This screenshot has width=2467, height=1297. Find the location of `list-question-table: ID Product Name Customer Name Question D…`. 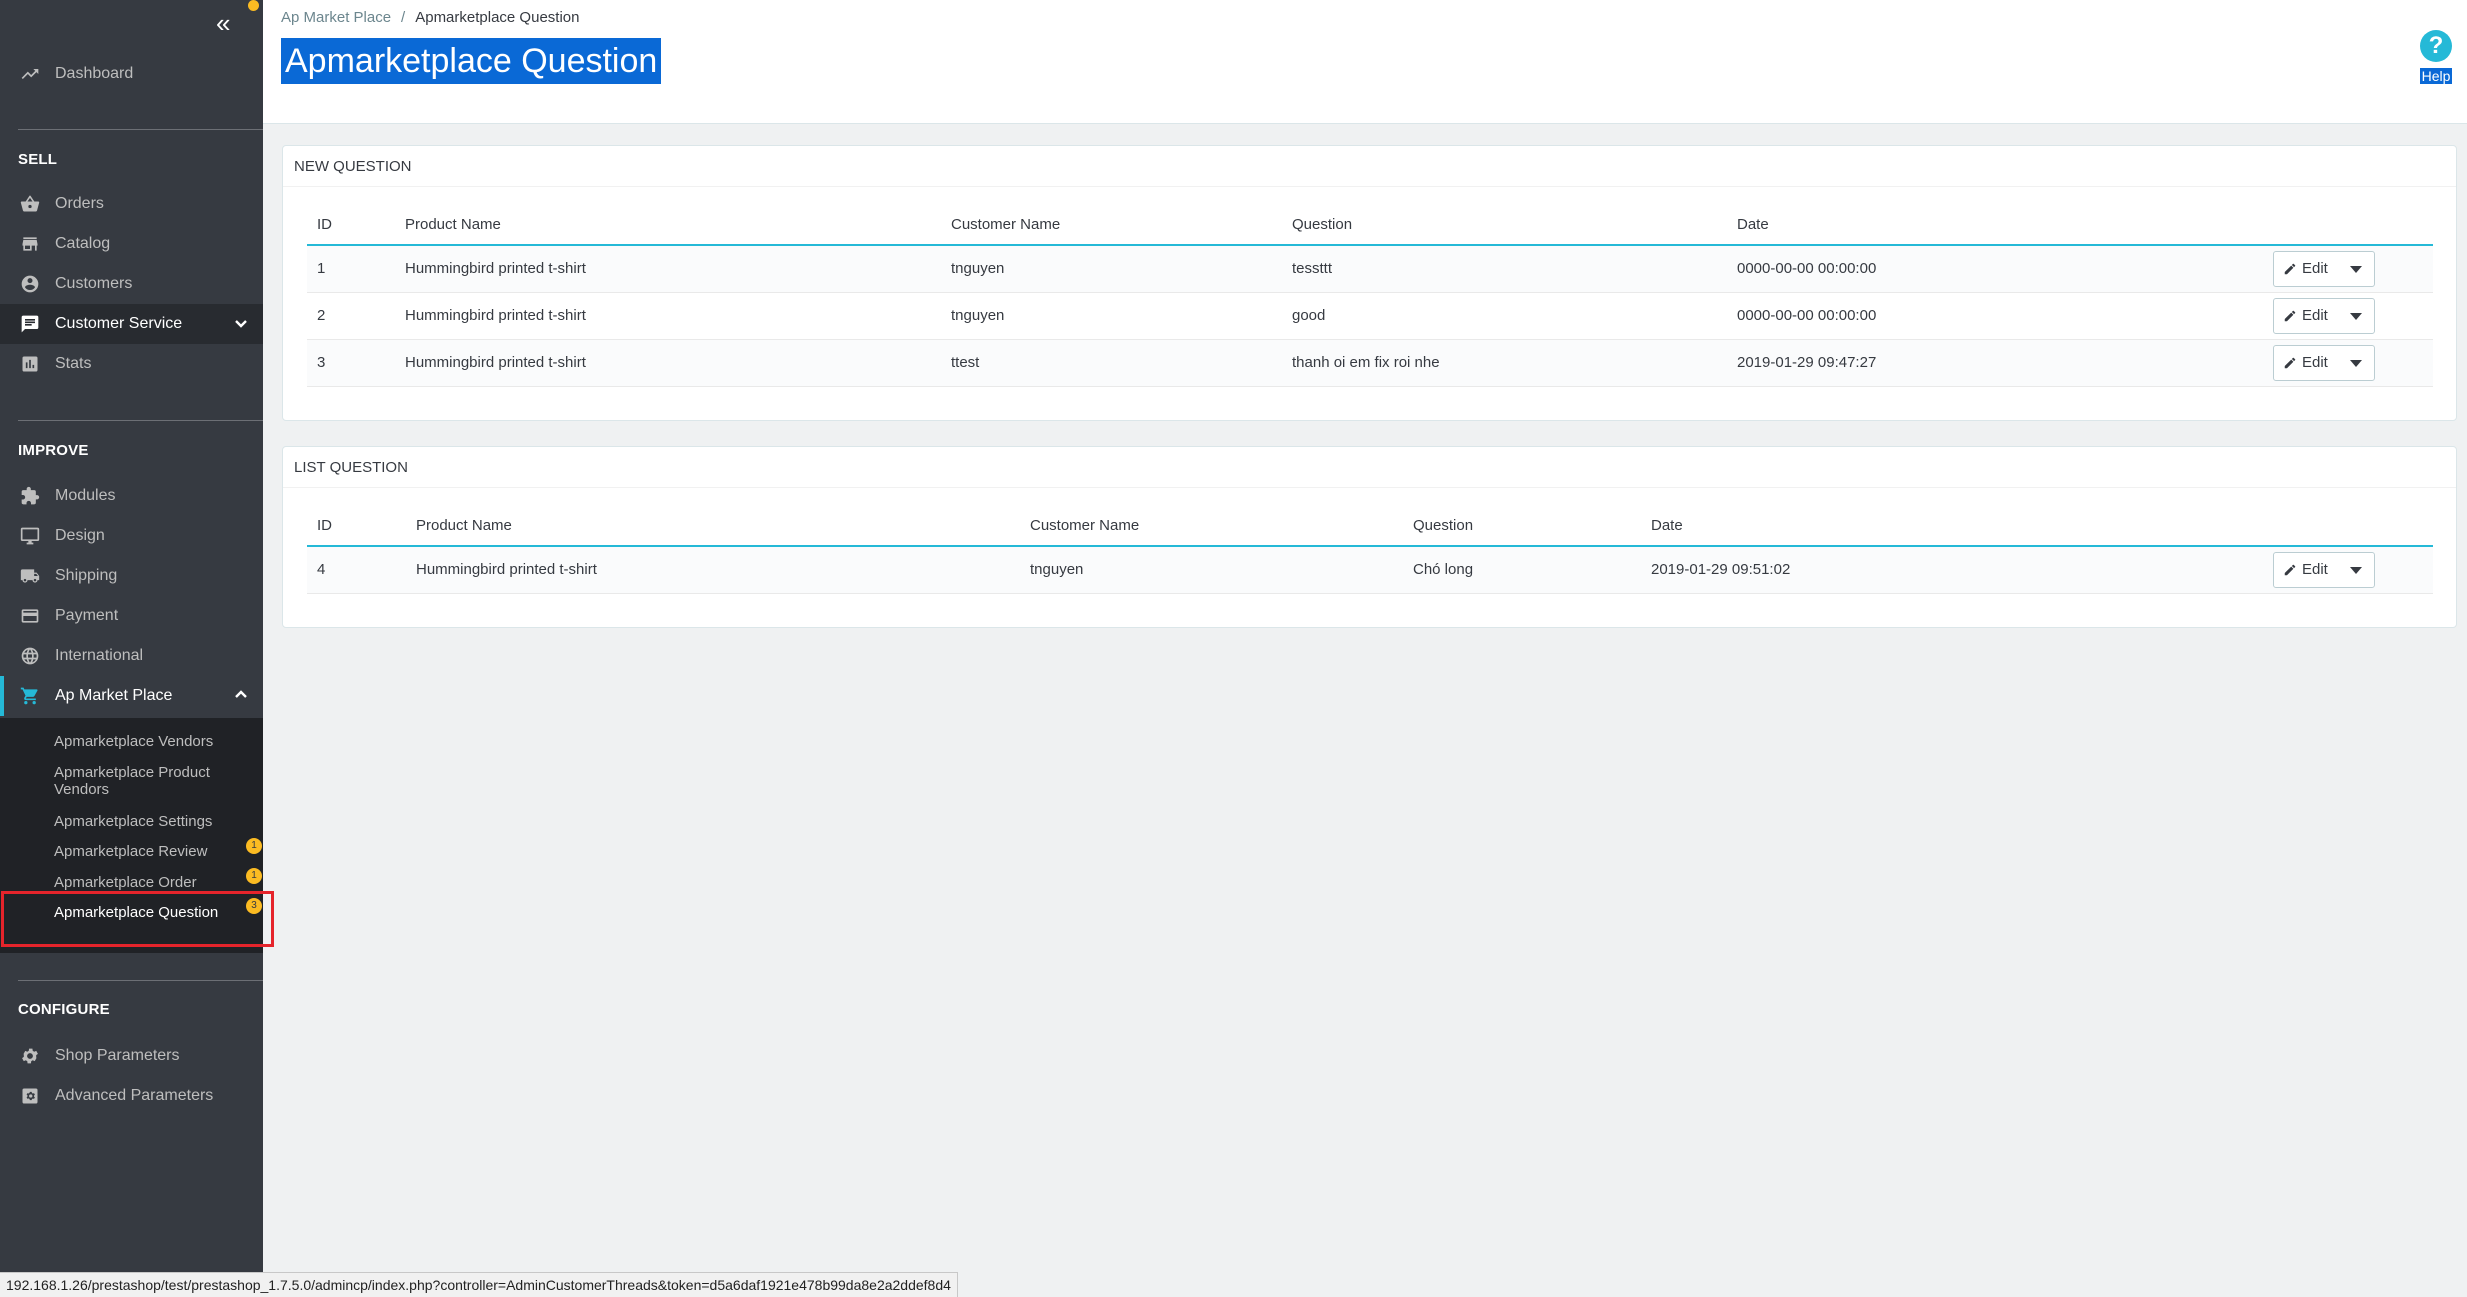

list-question-table: ID Product Name Customer Name Question D… is located at coordinates (1370, 550).